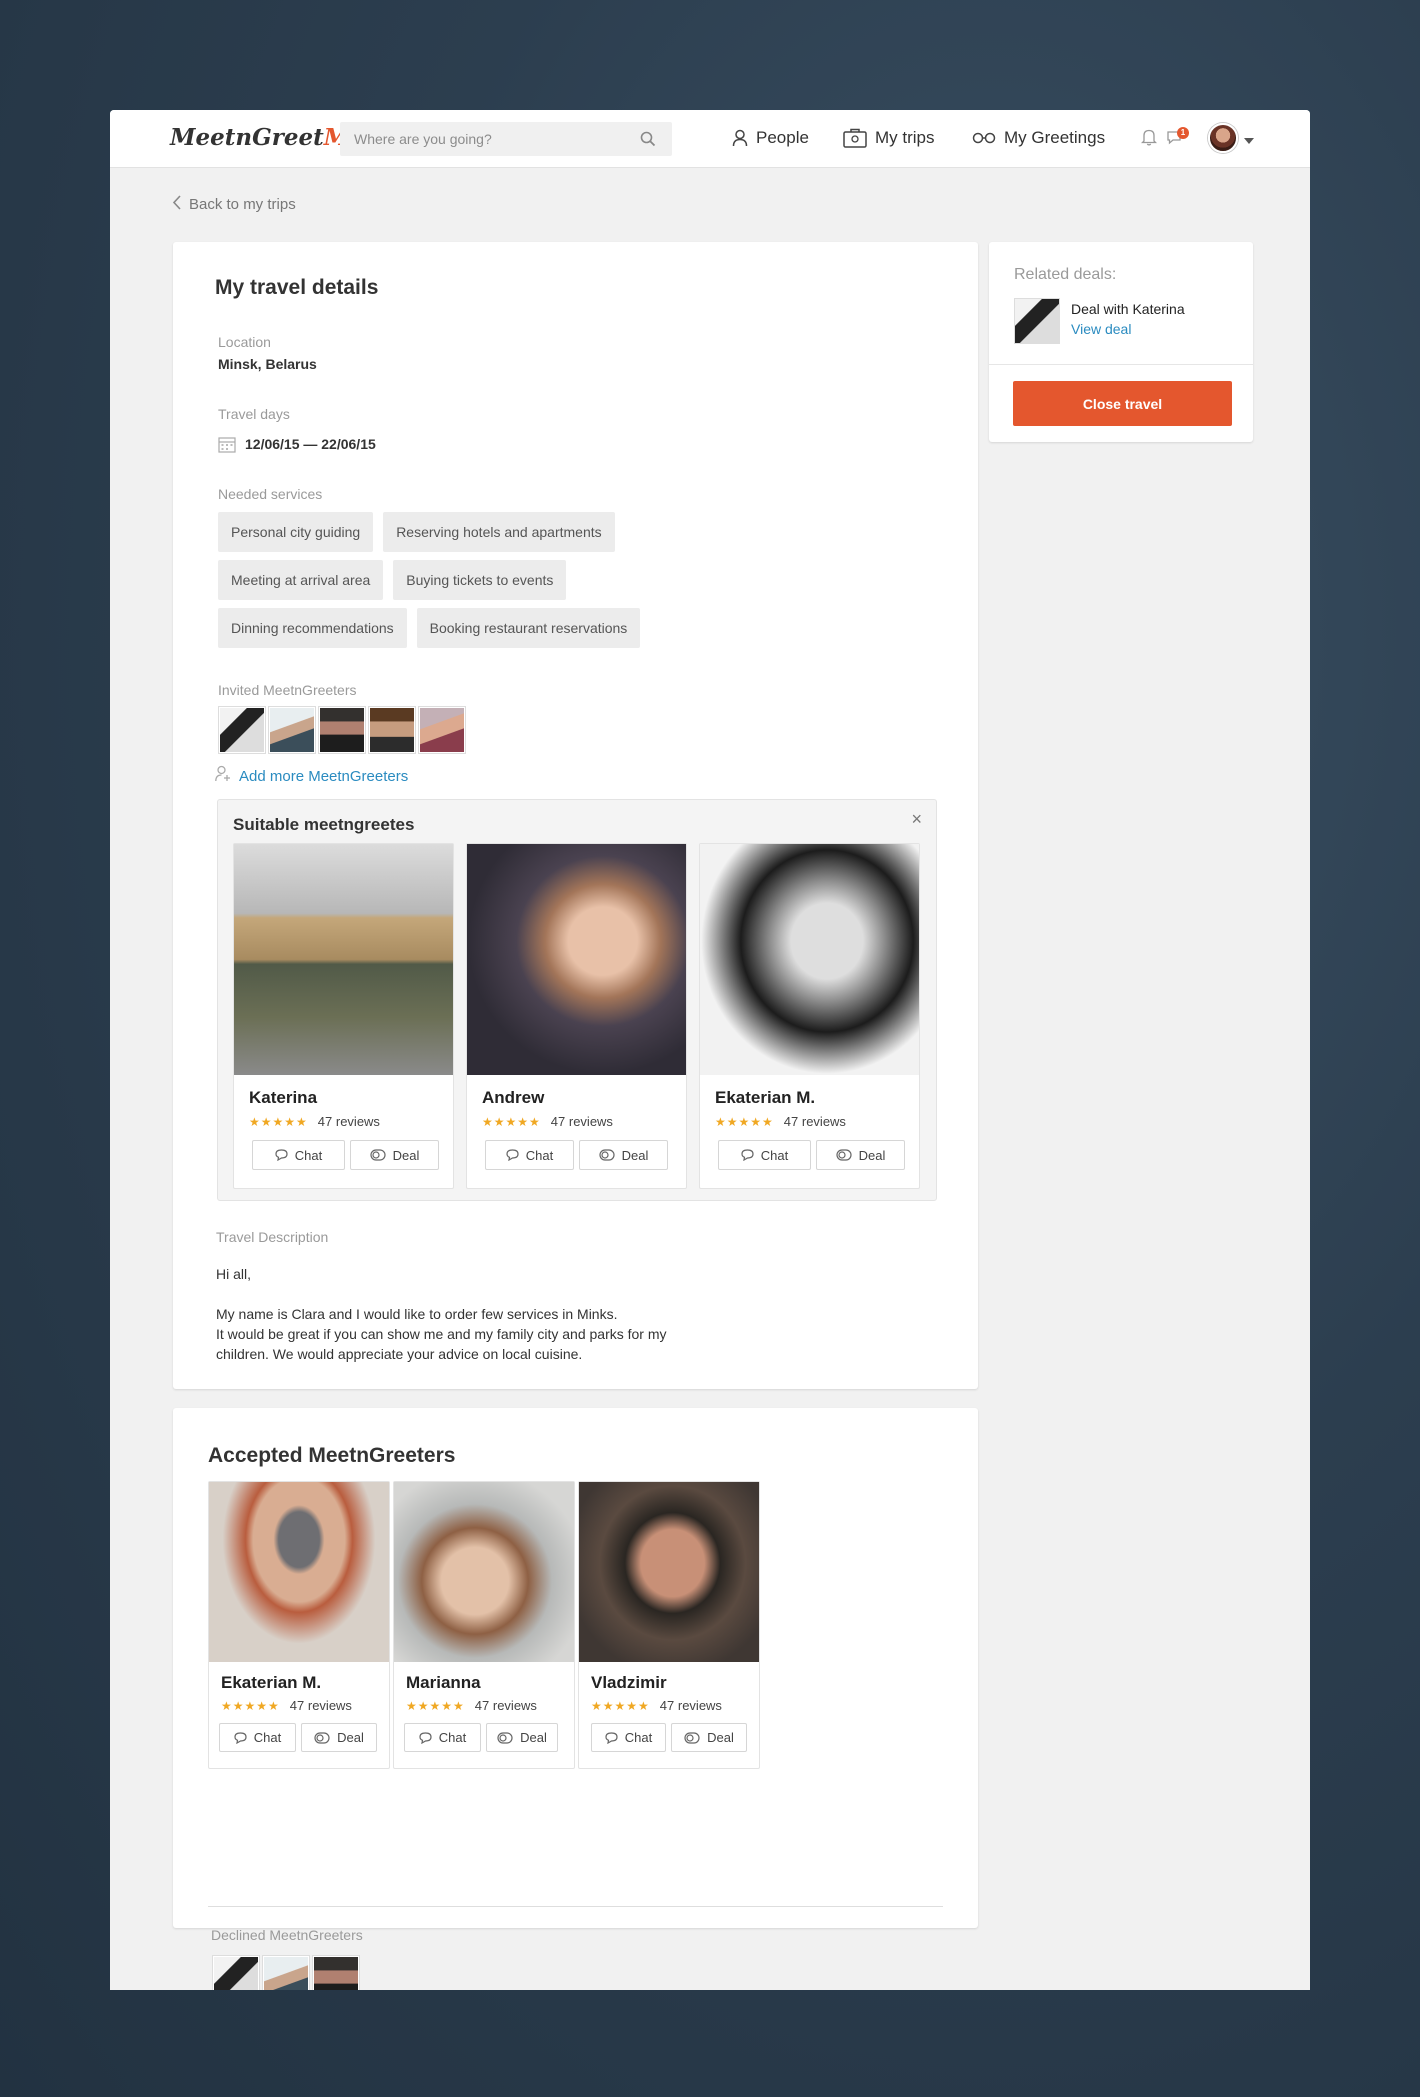 Image resolution: width=1420 pixels, height=2097 pixels. I want to click on invited-label: Invited MeetnGreeters, so click(287, 690).